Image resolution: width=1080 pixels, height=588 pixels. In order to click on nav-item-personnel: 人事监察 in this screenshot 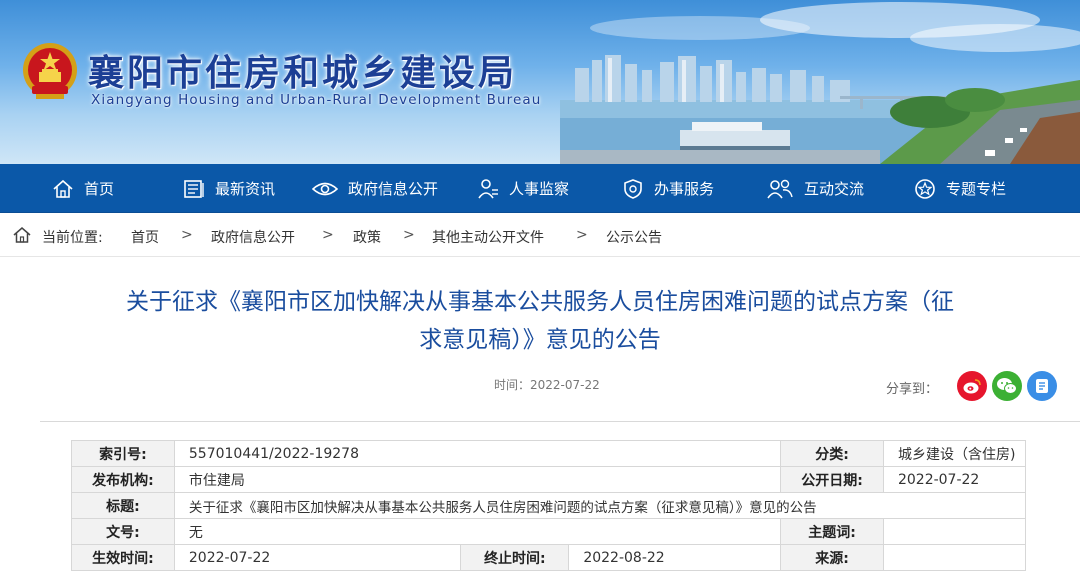, I will do `click(523, 188)`.